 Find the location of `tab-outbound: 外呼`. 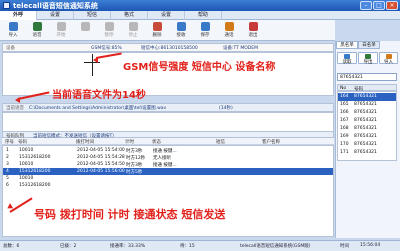

tab-outbound: 外呼 is located at coordinates (18, 15).